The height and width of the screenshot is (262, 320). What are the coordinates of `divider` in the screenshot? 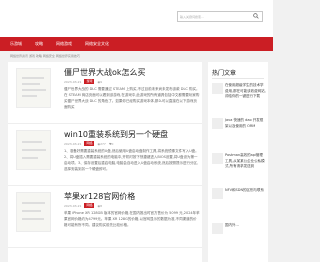 It's located at (238, 78).